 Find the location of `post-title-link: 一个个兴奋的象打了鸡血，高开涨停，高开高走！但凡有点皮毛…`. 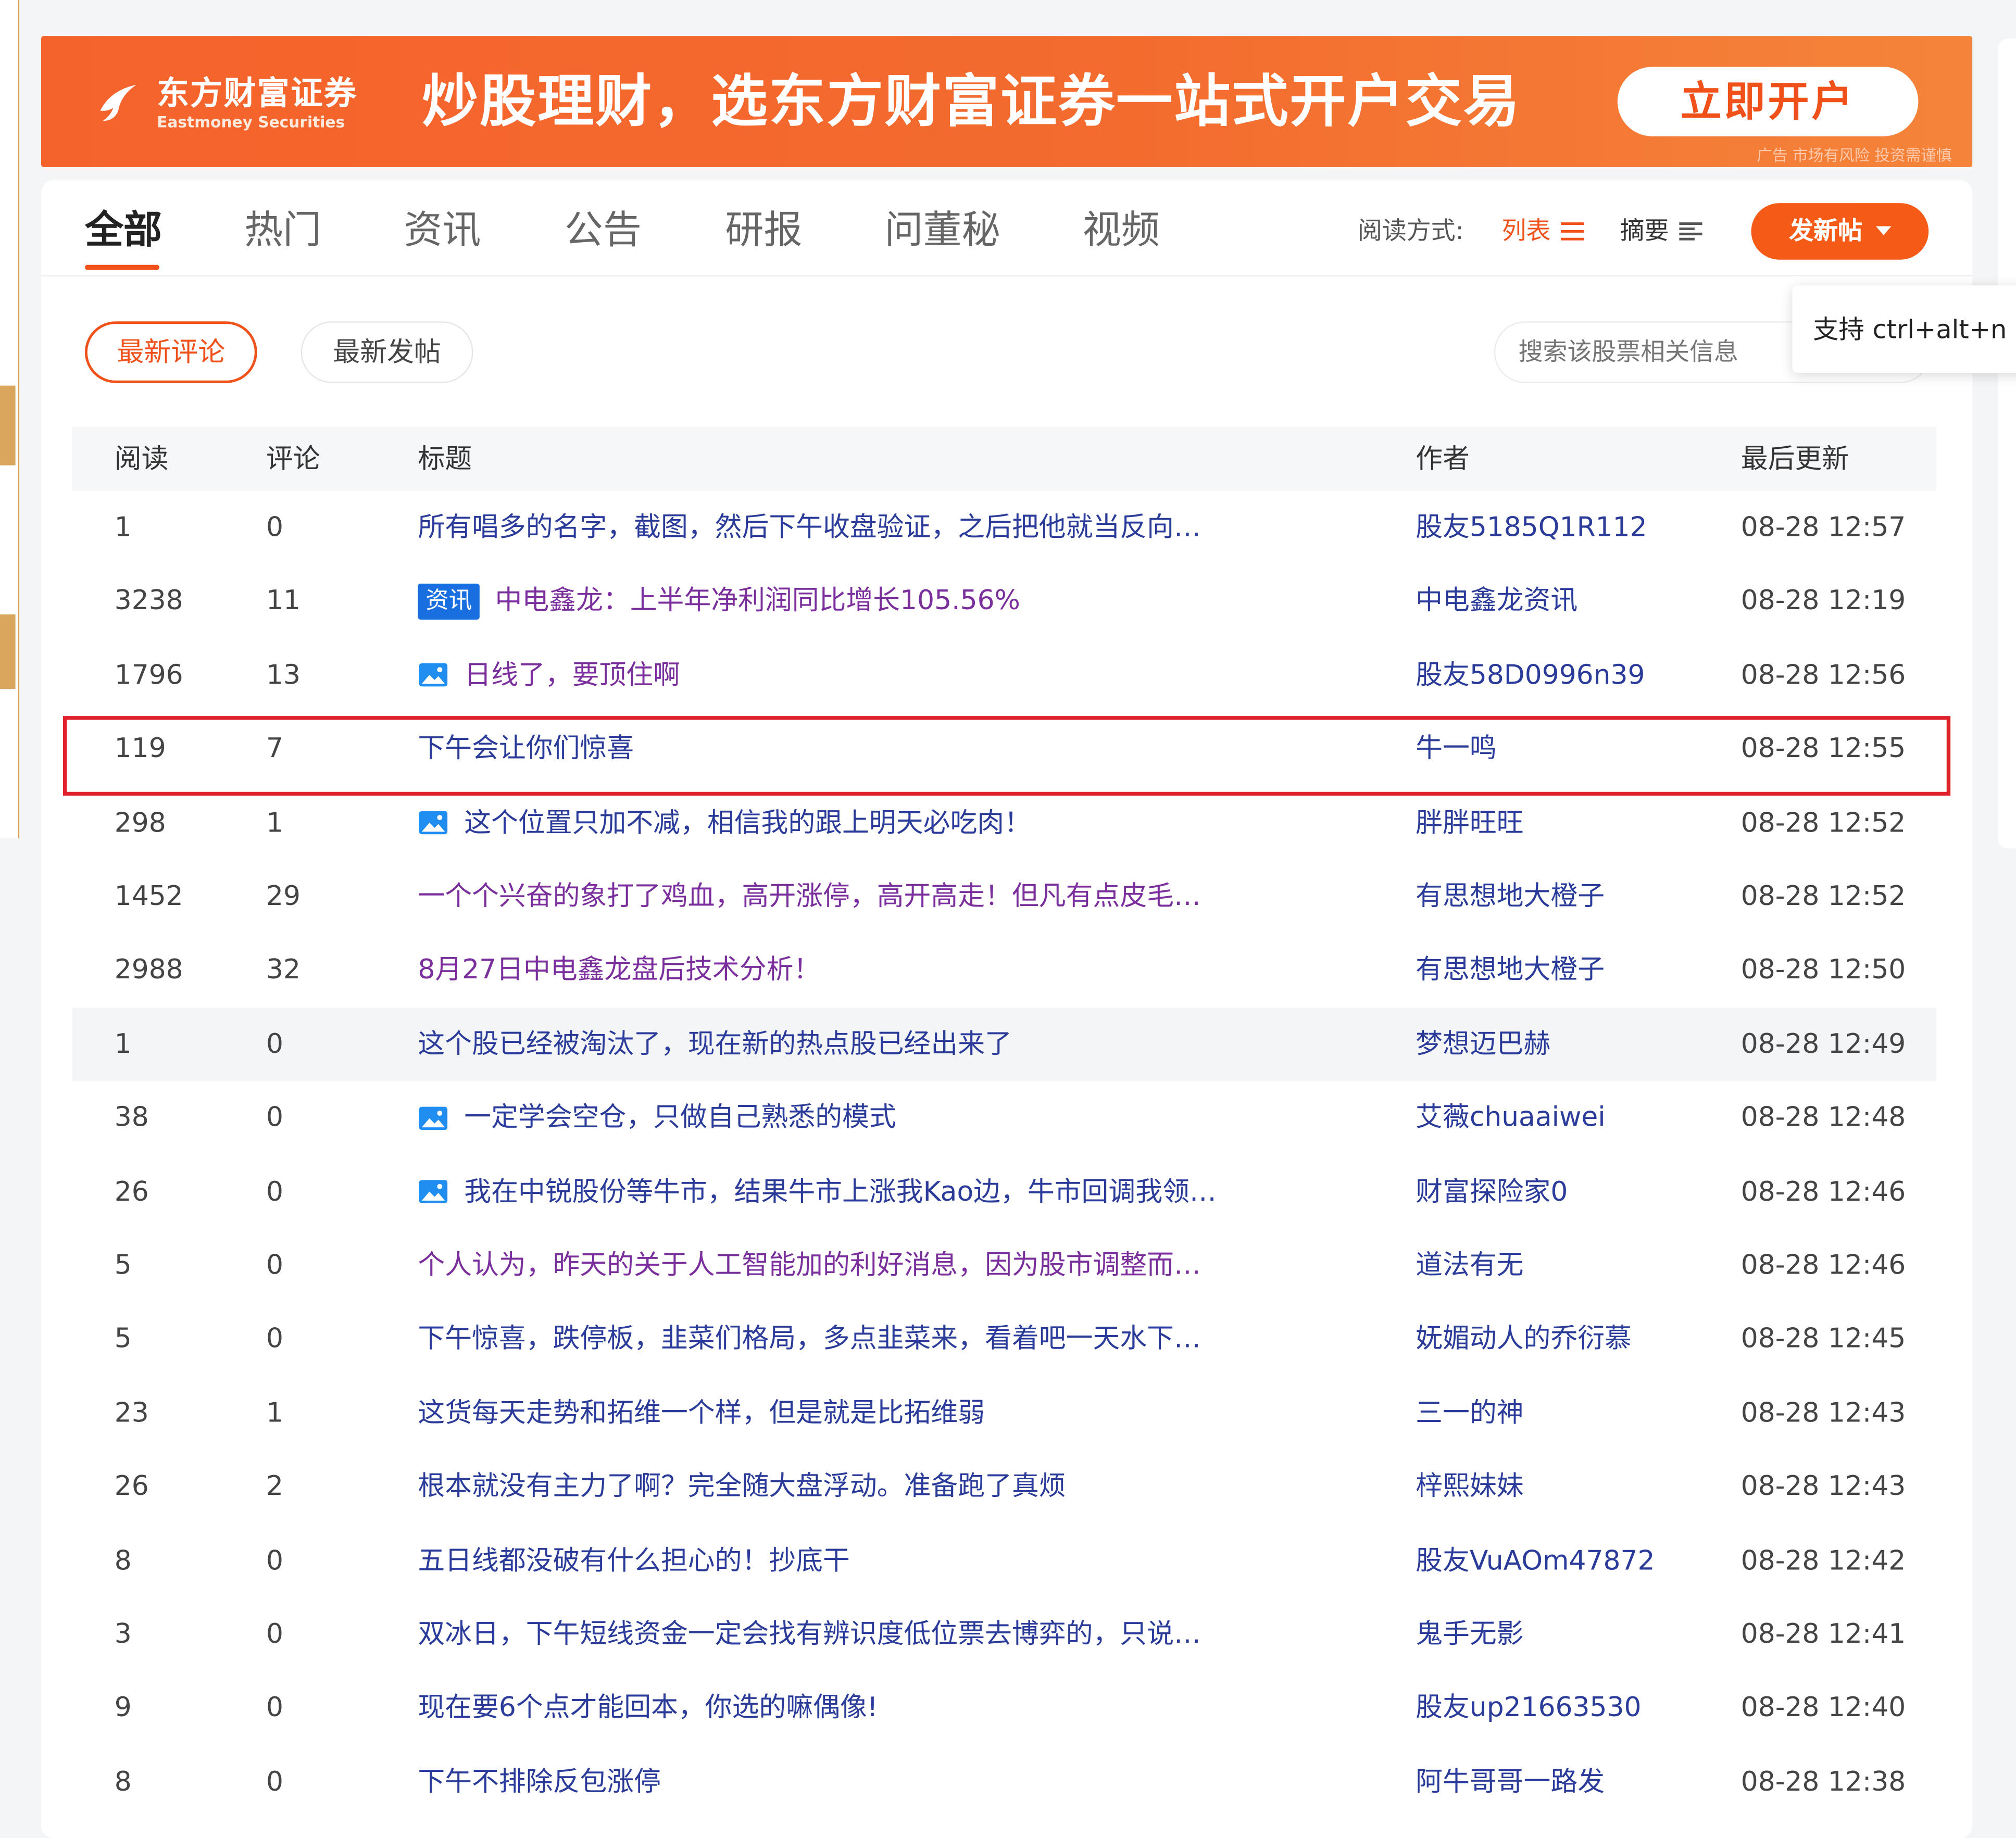

post-title-link: 一个个兴奋的象打了鸡血，高开涨停，高开高走！但凡有点皮毛… is located at coordinates (893, 897).